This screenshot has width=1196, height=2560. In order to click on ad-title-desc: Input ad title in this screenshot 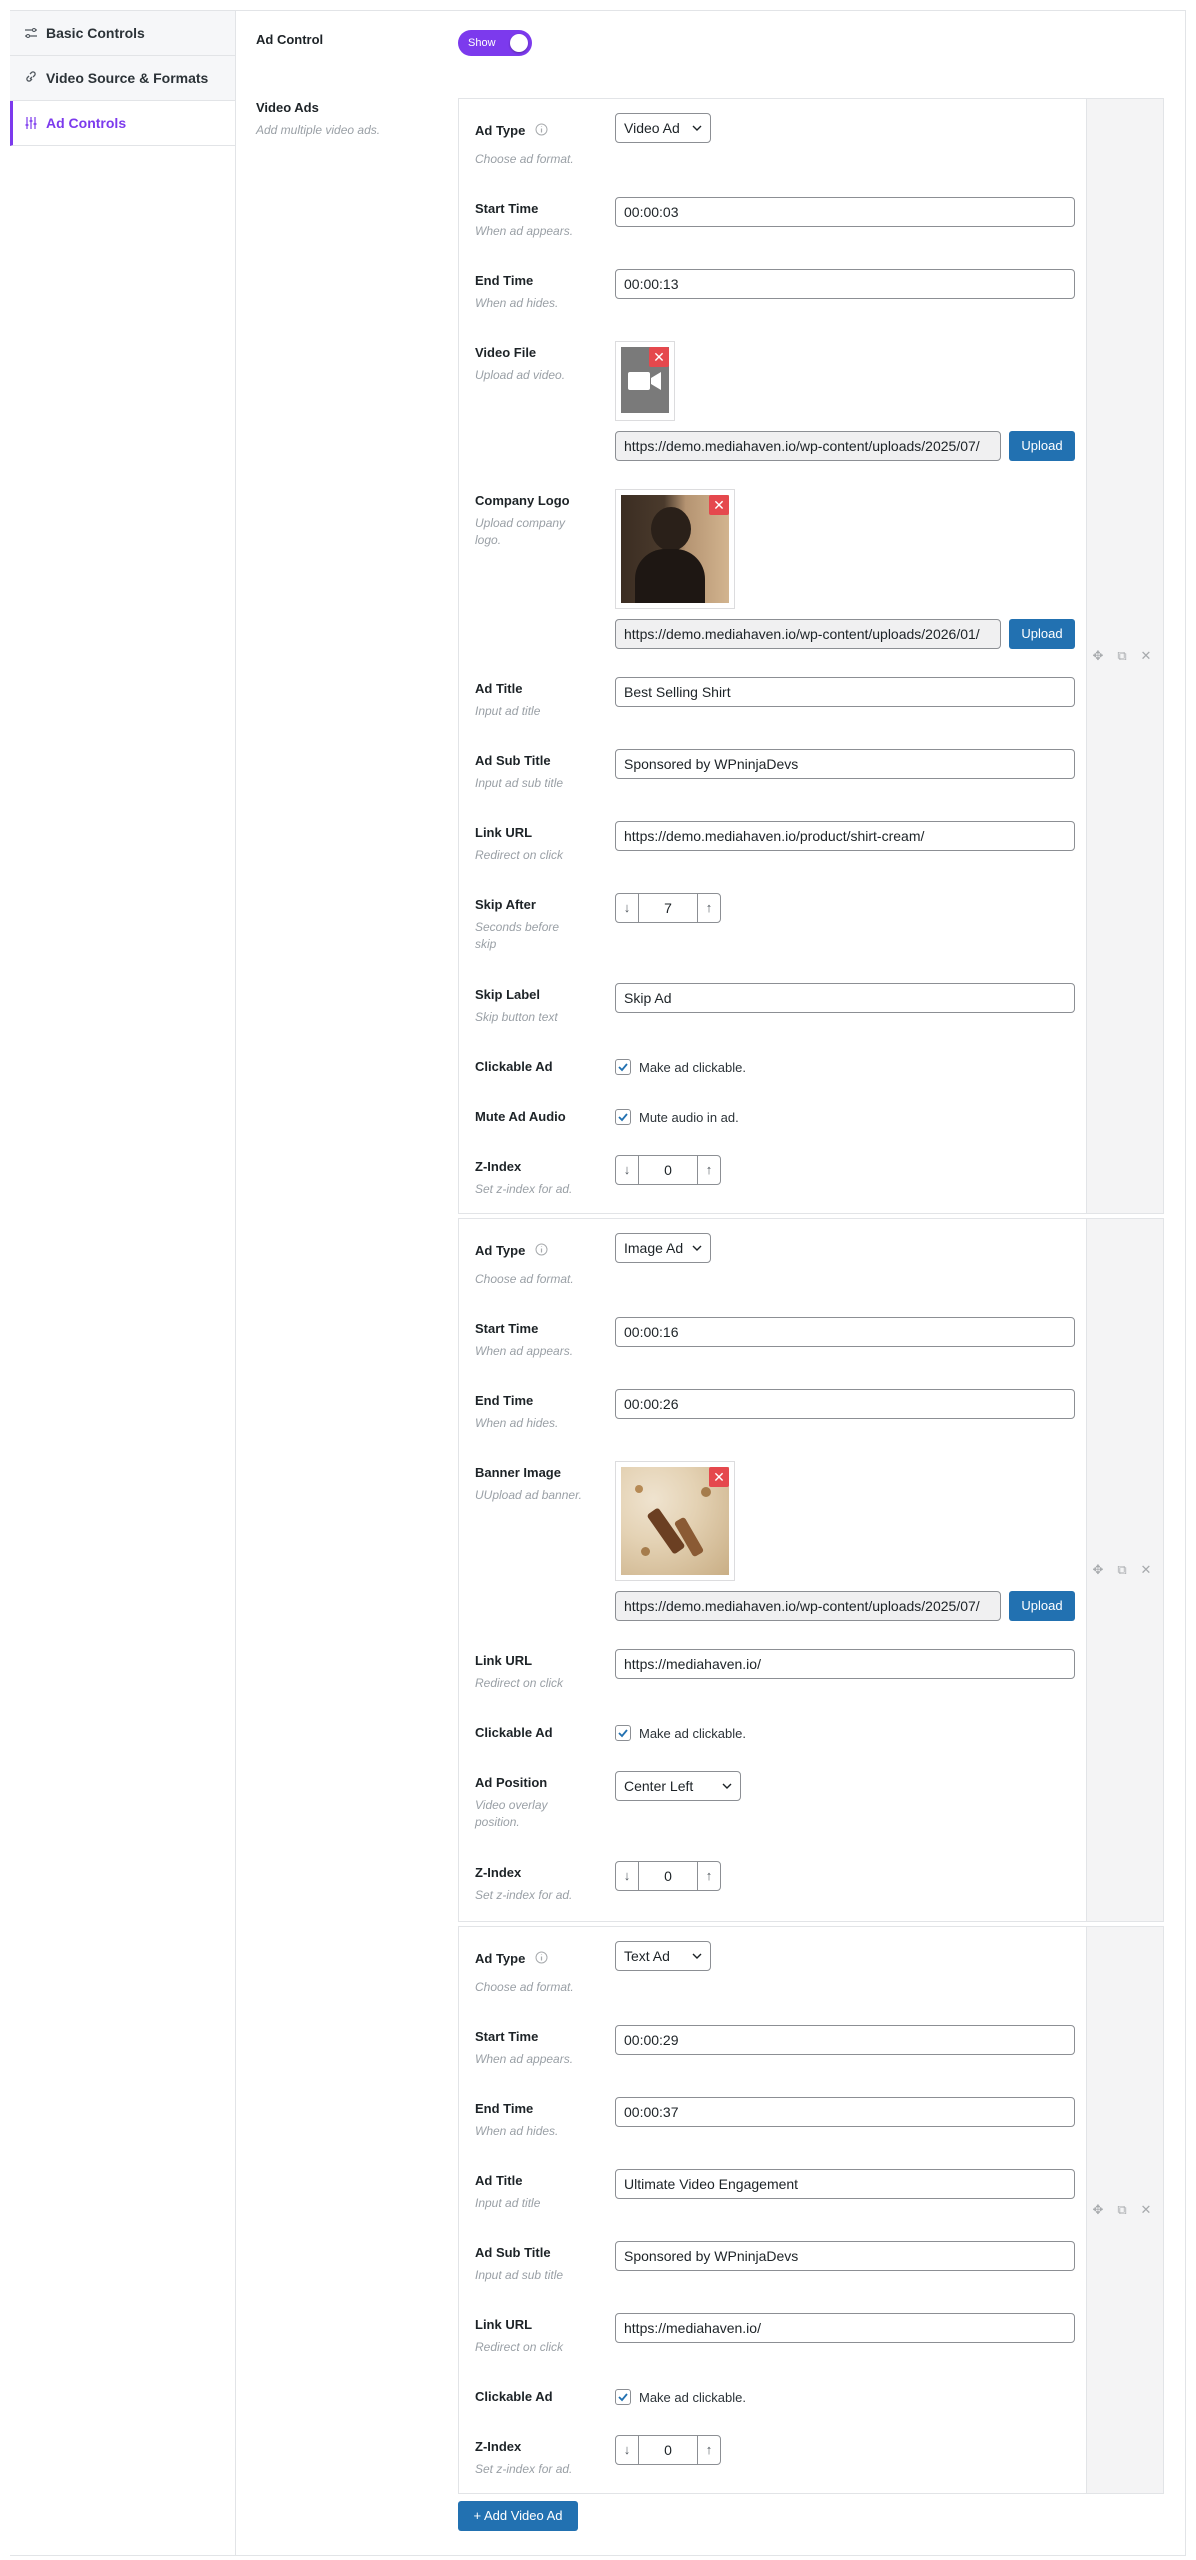, I will do `click(508, 2203)`.